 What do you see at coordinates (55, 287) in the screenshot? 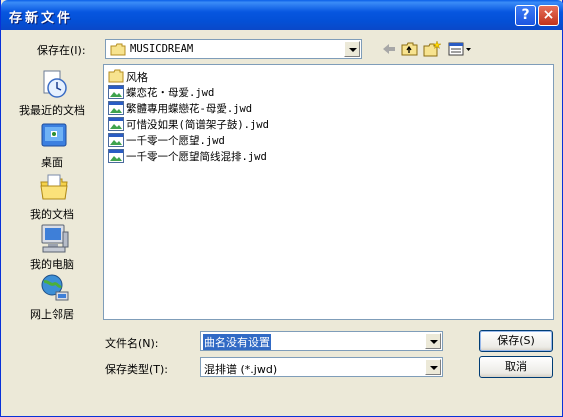
I see `network-places-icon` at bounding box center [55, 287].